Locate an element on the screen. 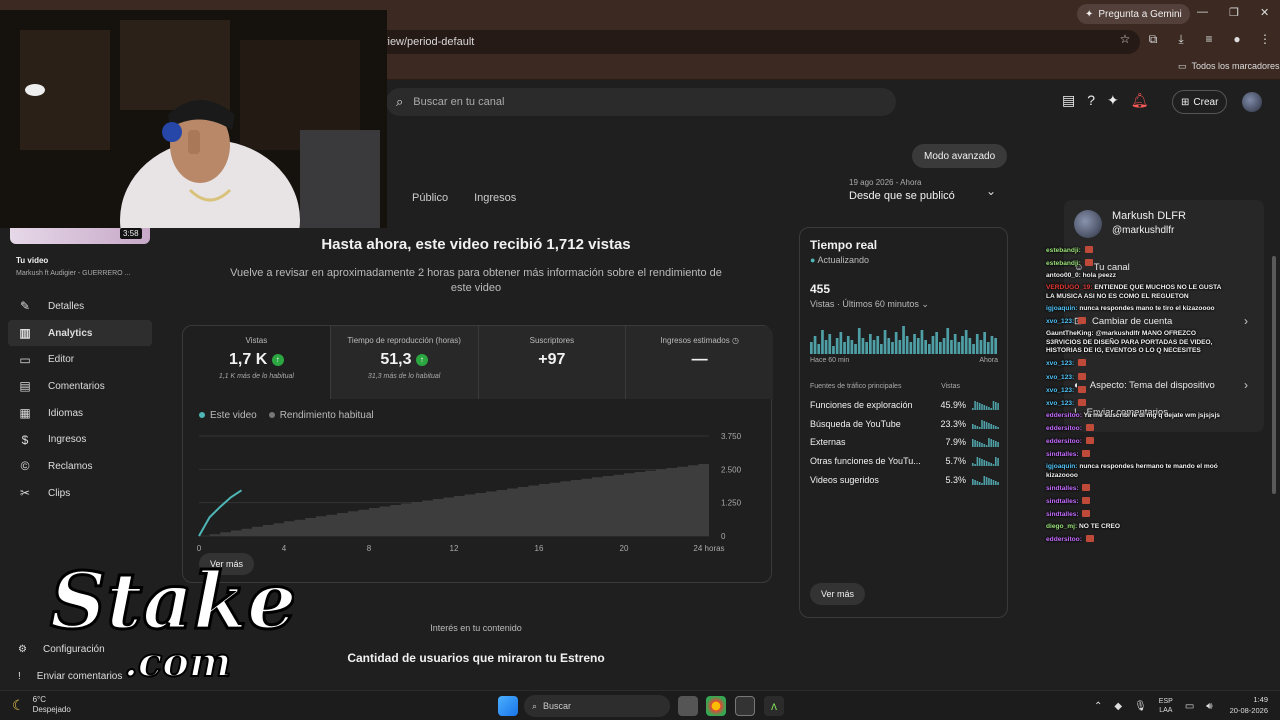 This screenshot has height=720, width=1280. chevron-down-icon: ⌄ is located at coordinates (991, 191).